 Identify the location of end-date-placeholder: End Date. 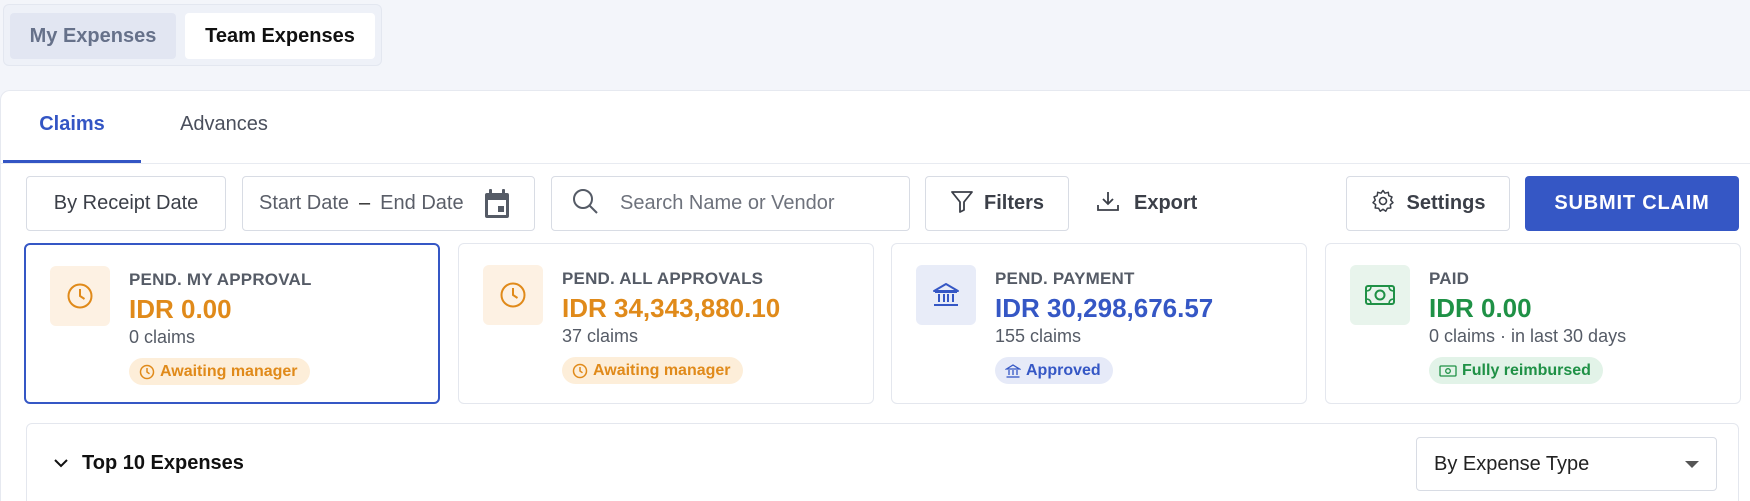
(422, 203).